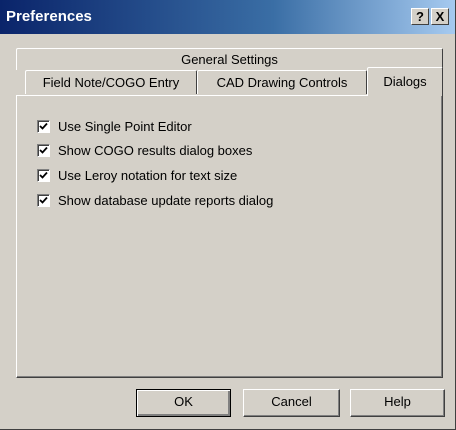 The width and height of the screenshot is (456, 430). I want to click on option-show-database-update-reports: Show database update reports dialog, so click(155, 200).